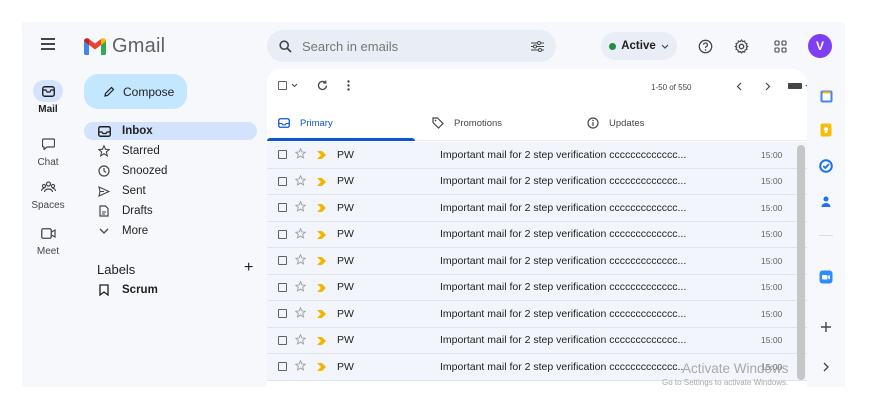 The width and height of the screenshot is (873, 415). Describe the element at coordinates (826, 201) in the screenshot. I see `contacts-icon` at that location.